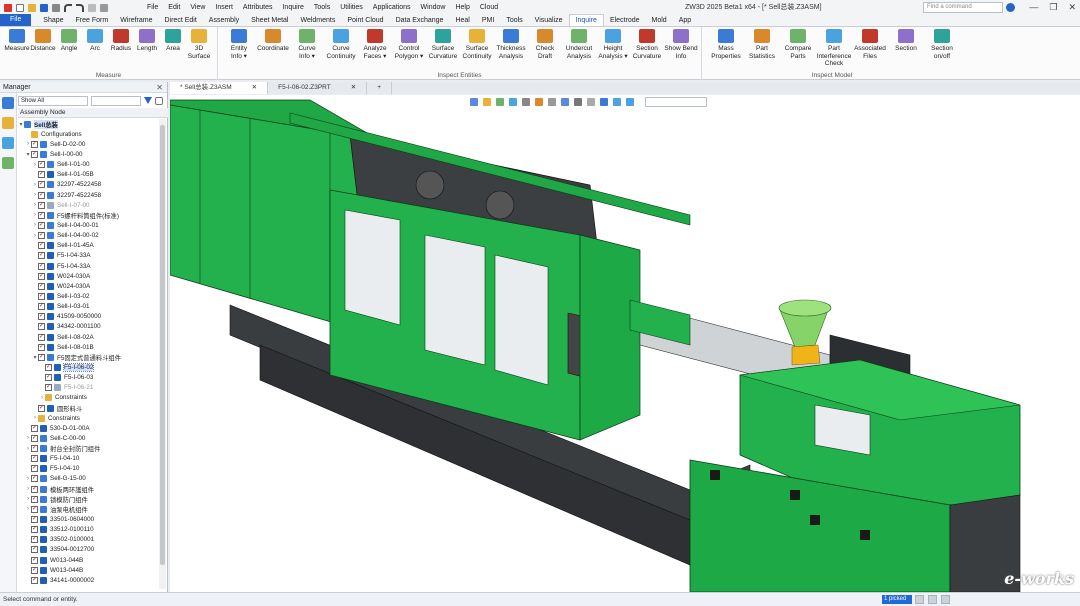 Image resolution: width=1080 pixels, height=606 pixels. What do you see at coordinates (88, 185) in the screenshot?
I see `tree-node: › ✓ 32297-4522458` at bounding box center [88, 185].